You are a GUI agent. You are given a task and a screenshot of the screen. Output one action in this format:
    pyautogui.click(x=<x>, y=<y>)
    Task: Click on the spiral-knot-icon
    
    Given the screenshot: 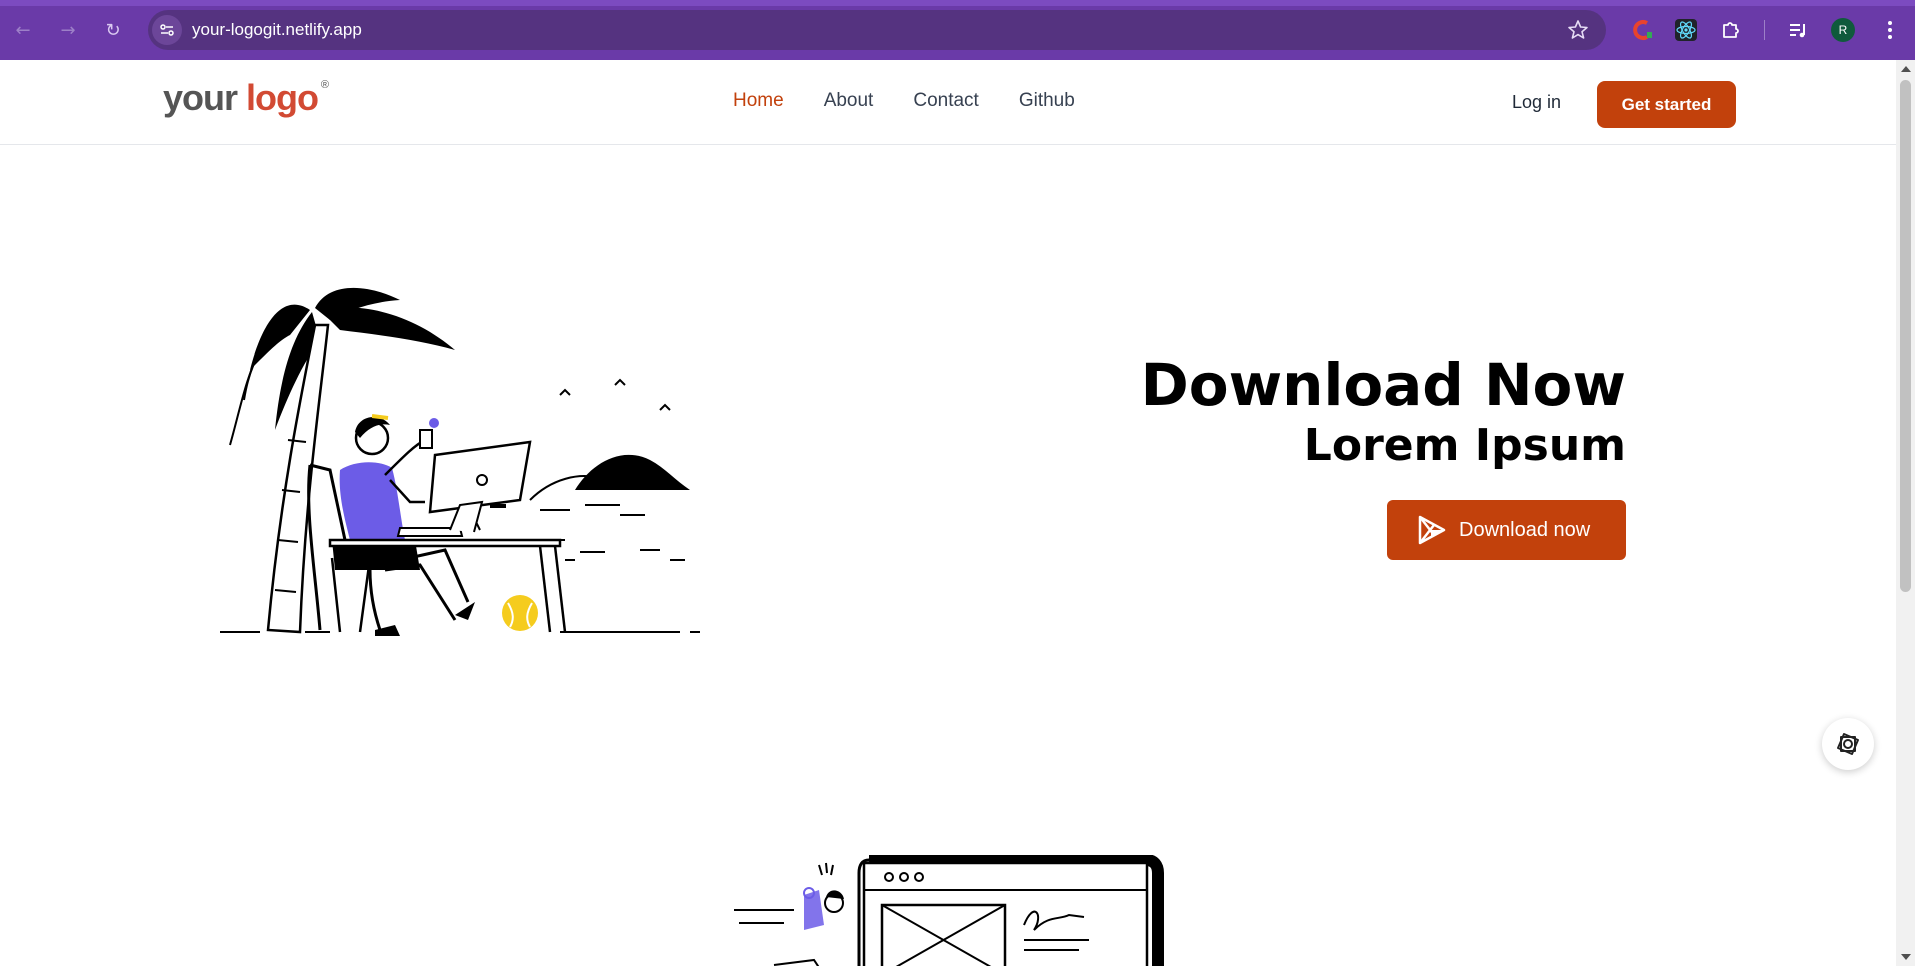 What is the action you would take?
    pyautogui.click(x=1848, y=744)
    